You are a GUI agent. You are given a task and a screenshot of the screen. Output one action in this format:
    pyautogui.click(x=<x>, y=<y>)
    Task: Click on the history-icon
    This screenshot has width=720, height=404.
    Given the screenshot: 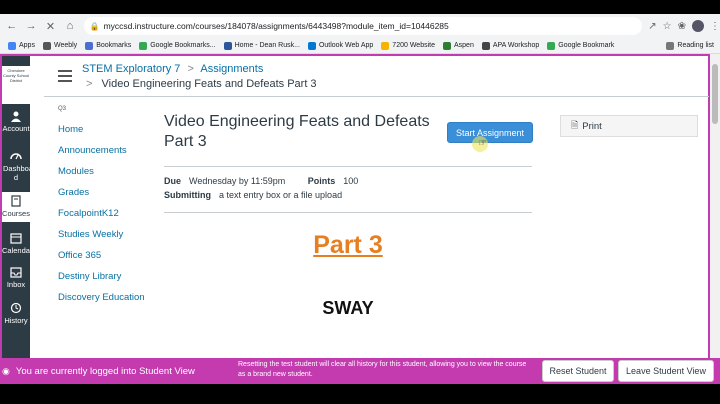 What is the action you would take?
    pyautogui.click(x=16, y=308)
    